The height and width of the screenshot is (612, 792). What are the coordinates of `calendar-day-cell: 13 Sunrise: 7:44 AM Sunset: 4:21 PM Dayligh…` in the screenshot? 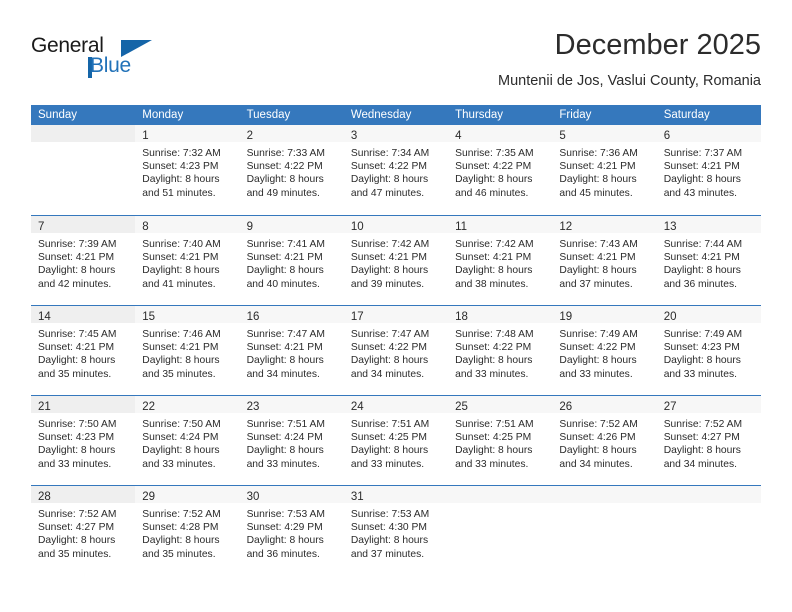 It's located at (708, 260).